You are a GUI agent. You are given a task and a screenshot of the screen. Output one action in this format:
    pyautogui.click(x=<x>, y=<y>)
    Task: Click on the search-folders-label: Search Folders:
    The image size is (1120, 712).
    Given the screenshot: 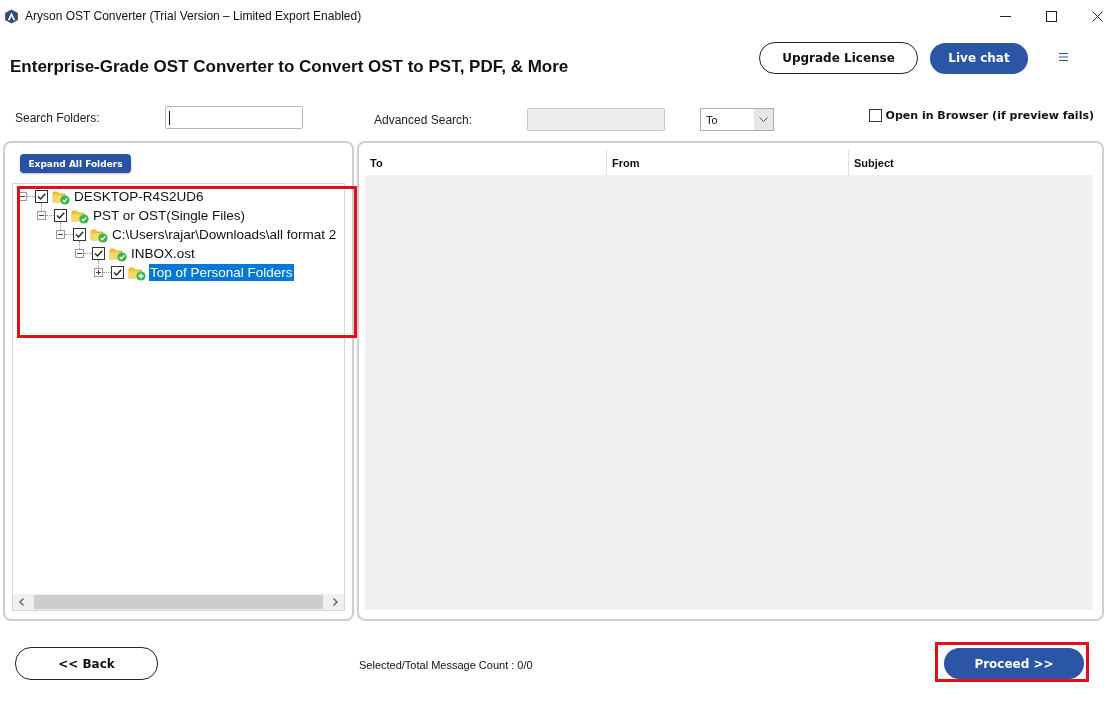 What is the action you would take?
    pyautogui.click(x=58, y=117)
    